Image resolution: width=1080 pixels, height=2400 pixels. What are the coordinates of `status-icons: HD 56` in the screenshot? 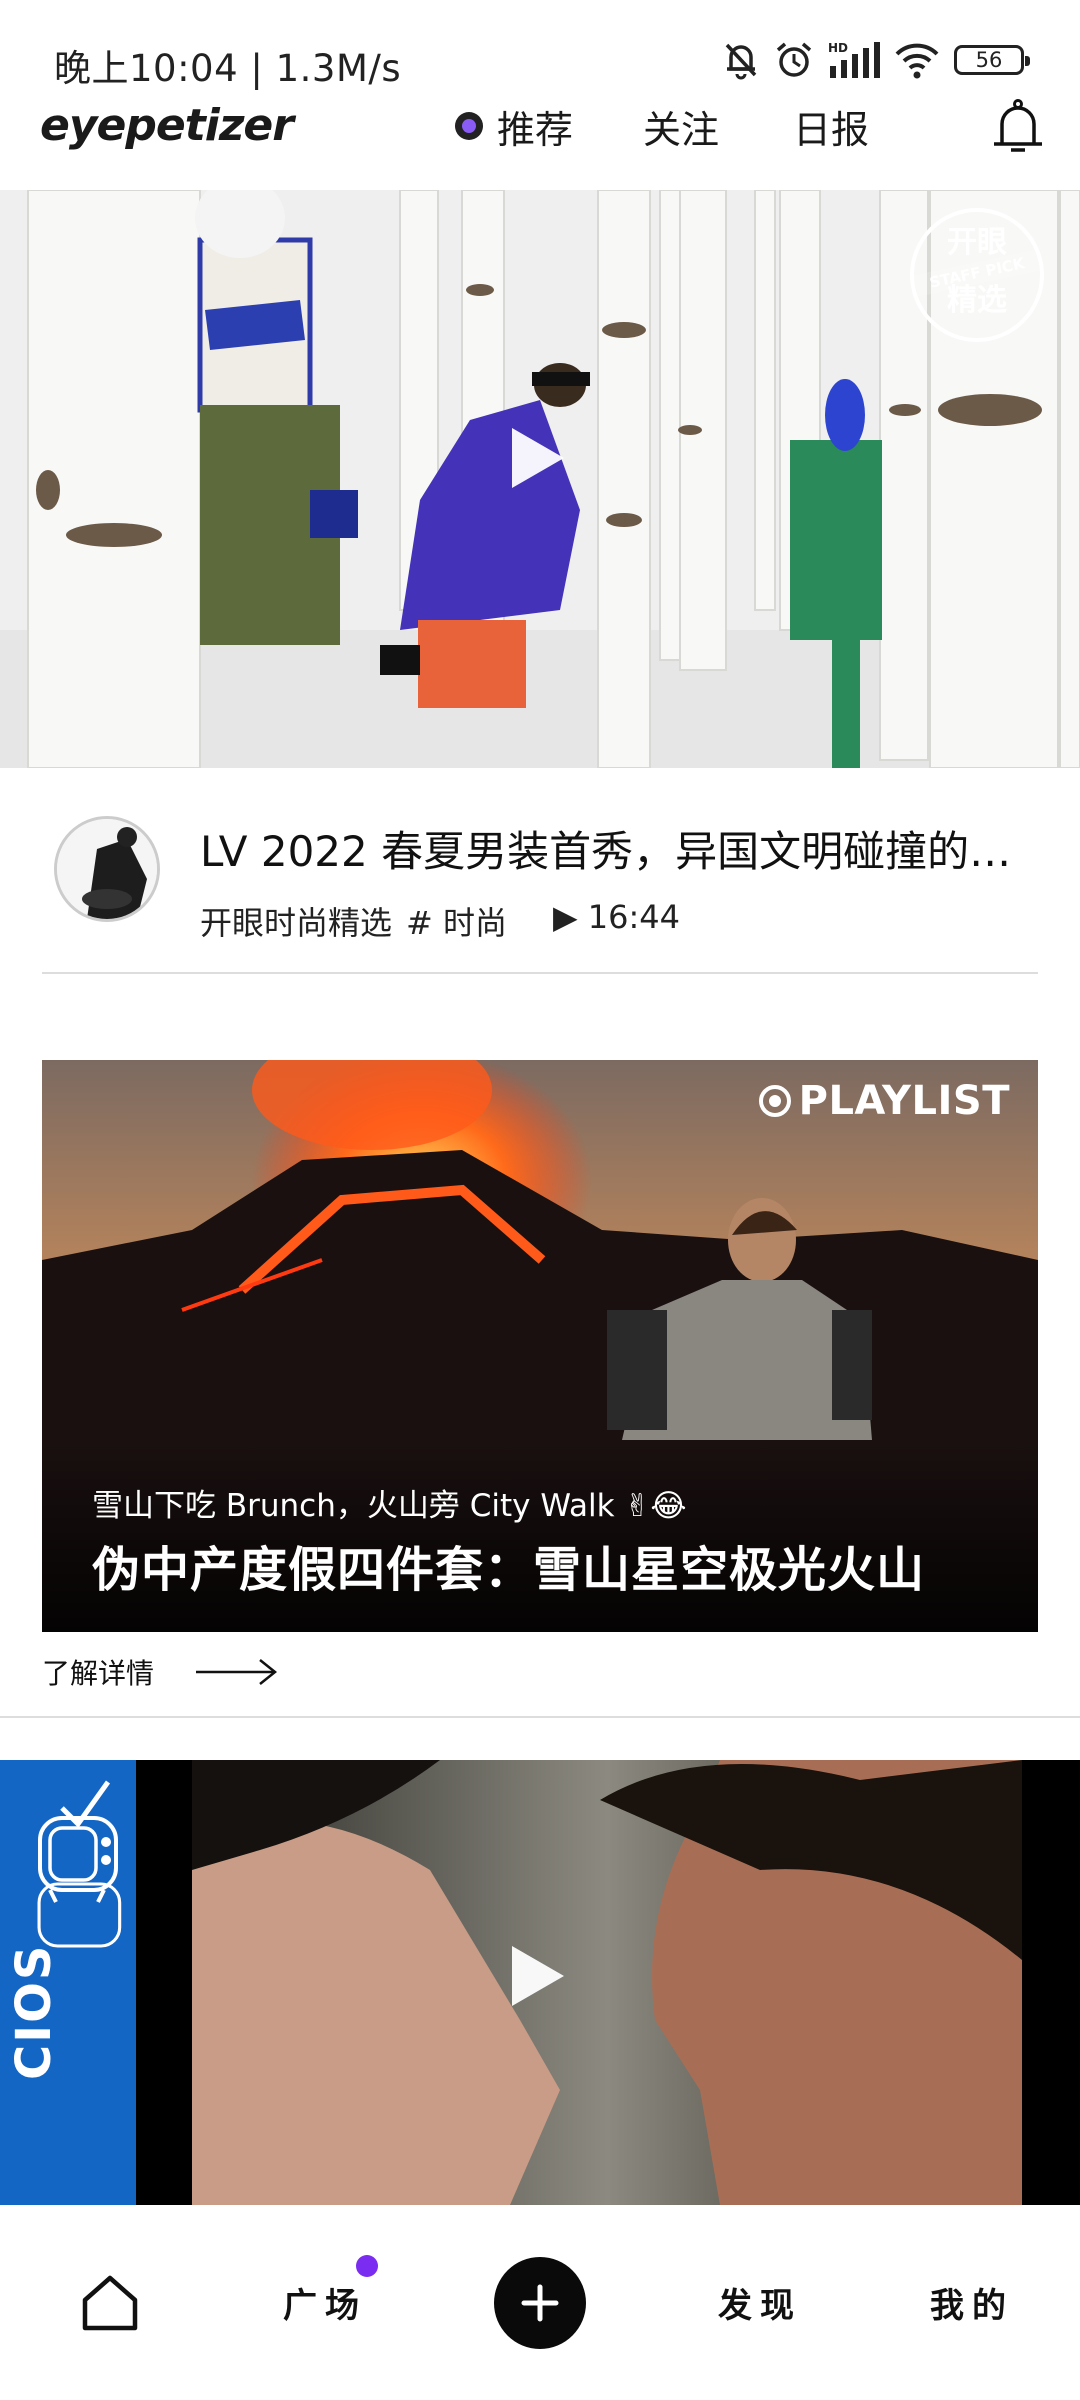 It's located at (876, 60).